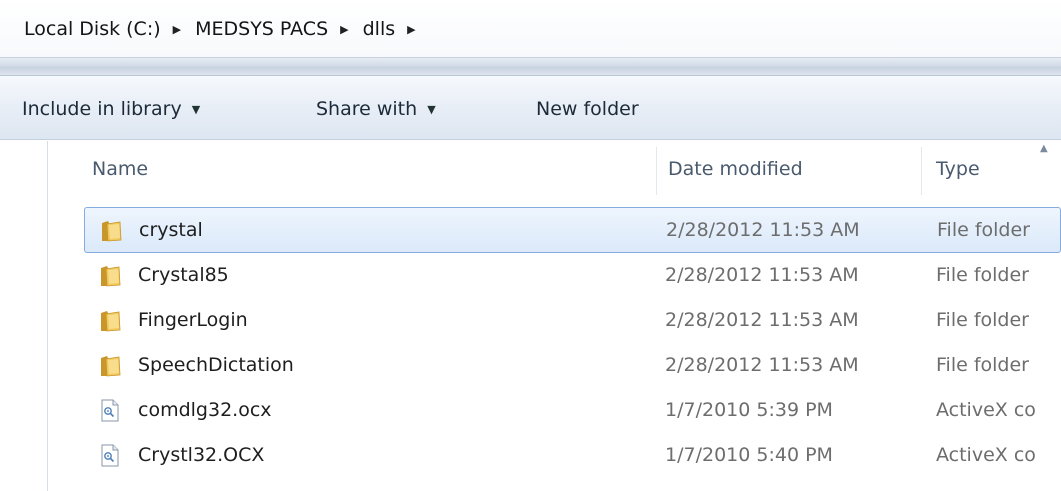 This screenshot has width=1061, height=491. What do you see at coordinates (958, 169) in the screenshot?
I see `column-header-type-label: Type` at bounding box center [958, 169].